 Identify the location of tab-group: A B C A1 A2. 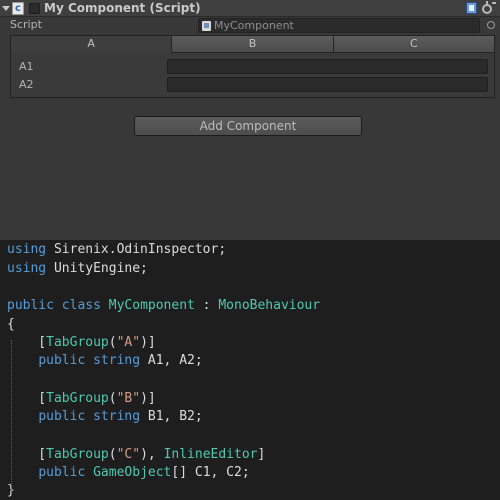
(252, 66).